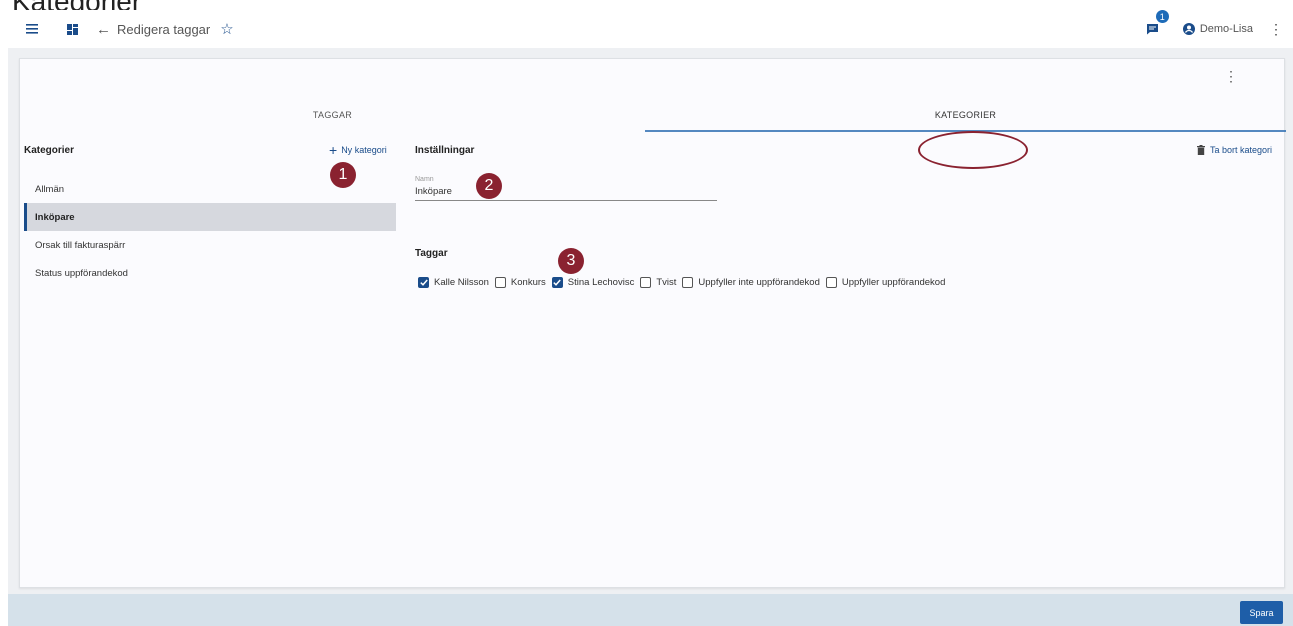 This screenshot has width=1293, height=626. I want to click on name-field-value: Inköpare, so click(433, 191).